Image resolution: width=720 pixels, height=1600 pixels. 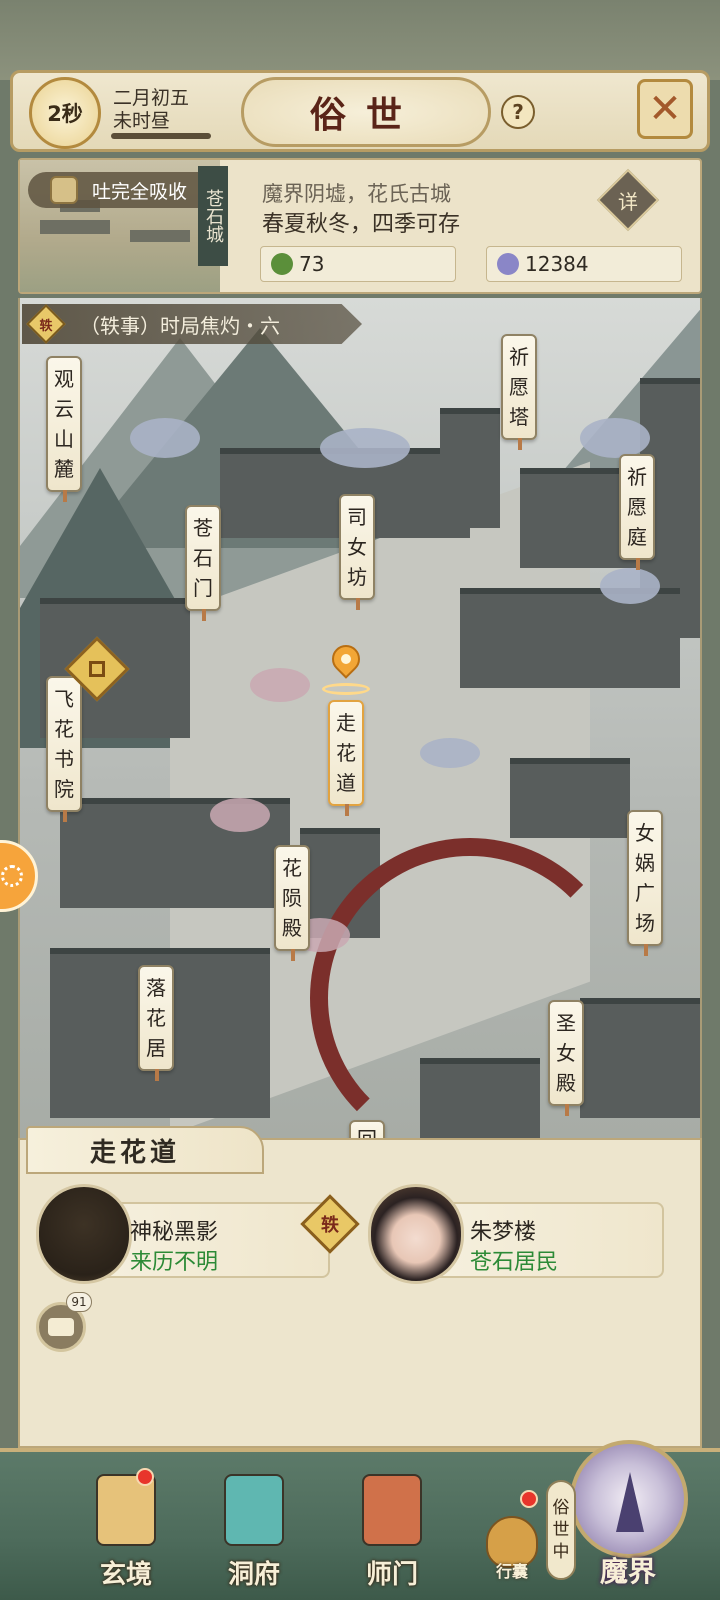 What do you see at coordinates (312, 264) in the screenshot?
I see `resource-herb-value: 73` at bounding box center [312, 264].